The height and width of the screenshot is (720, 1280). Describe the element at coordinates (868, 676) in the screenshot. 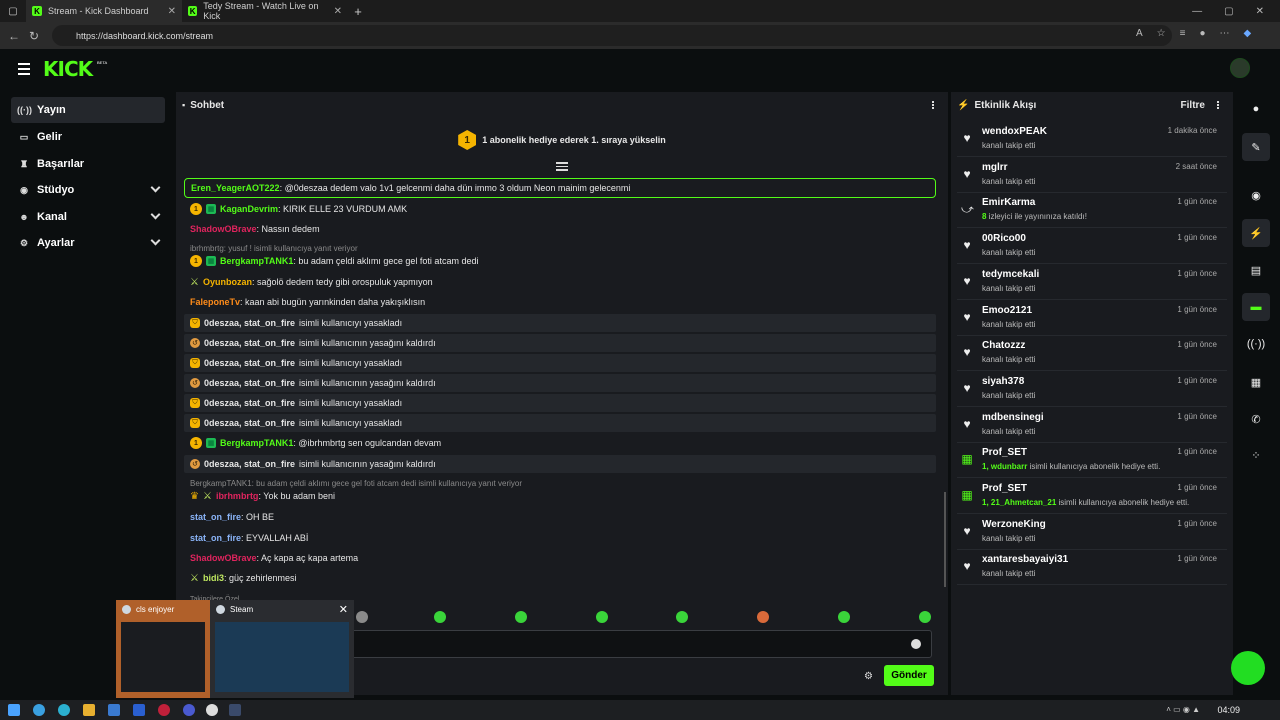

I see `chat-settings-gear-icon: ⚙` at that location.